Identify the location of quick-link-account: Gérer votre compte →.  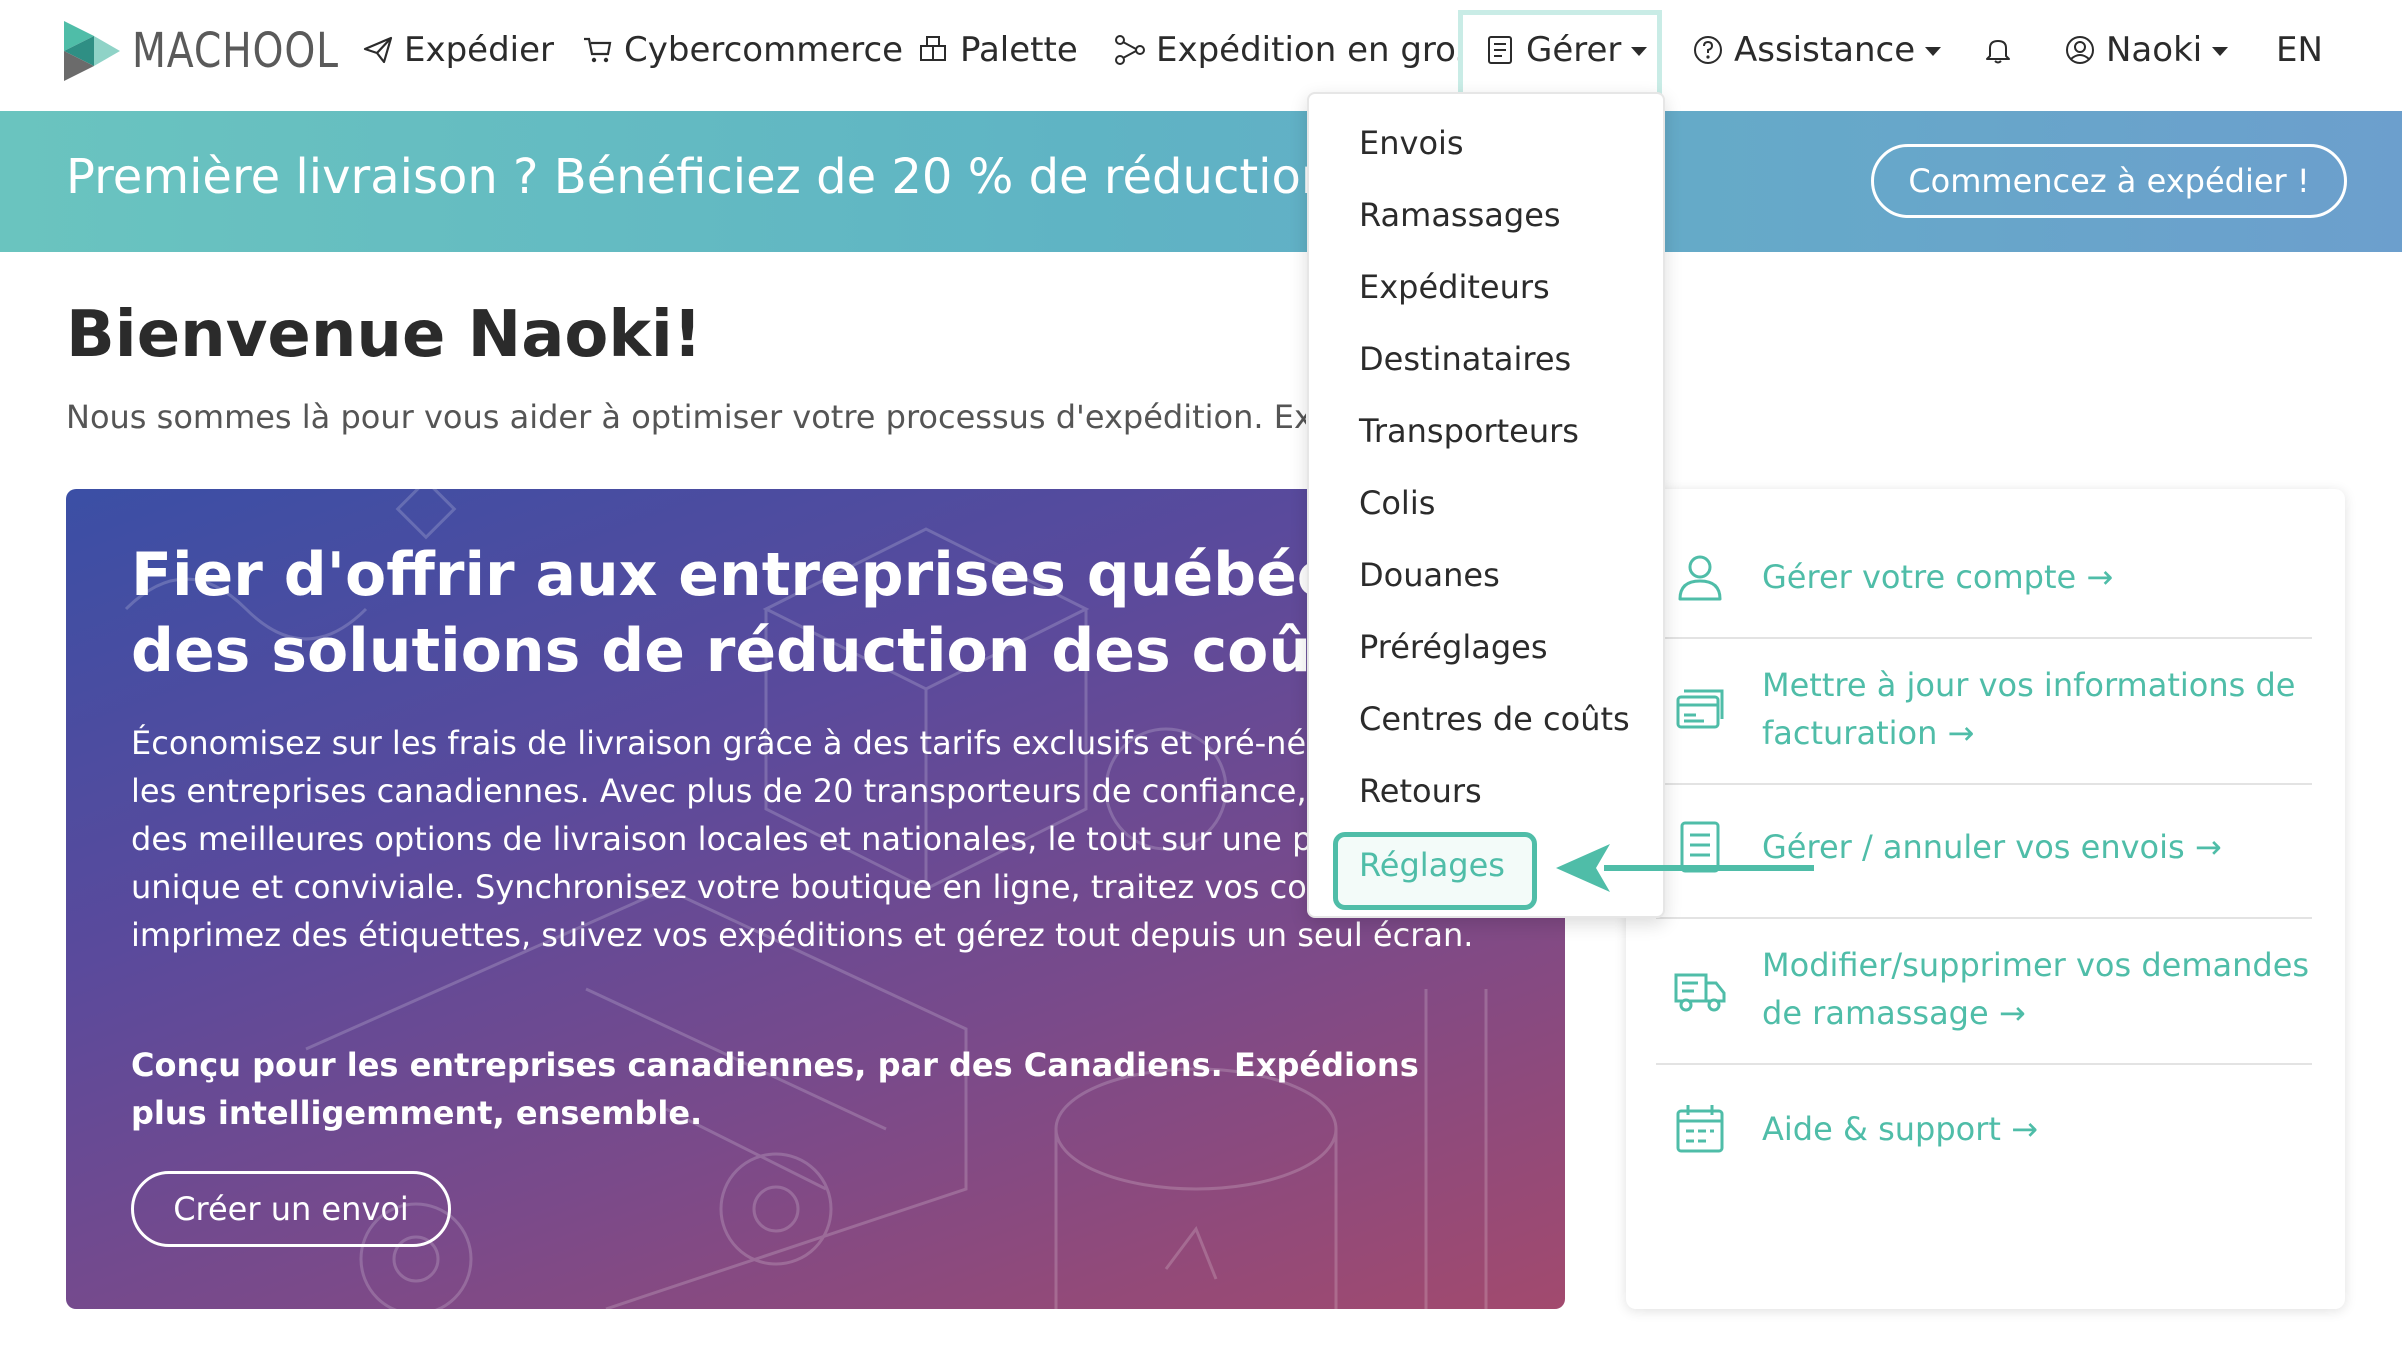
(1984, 577).